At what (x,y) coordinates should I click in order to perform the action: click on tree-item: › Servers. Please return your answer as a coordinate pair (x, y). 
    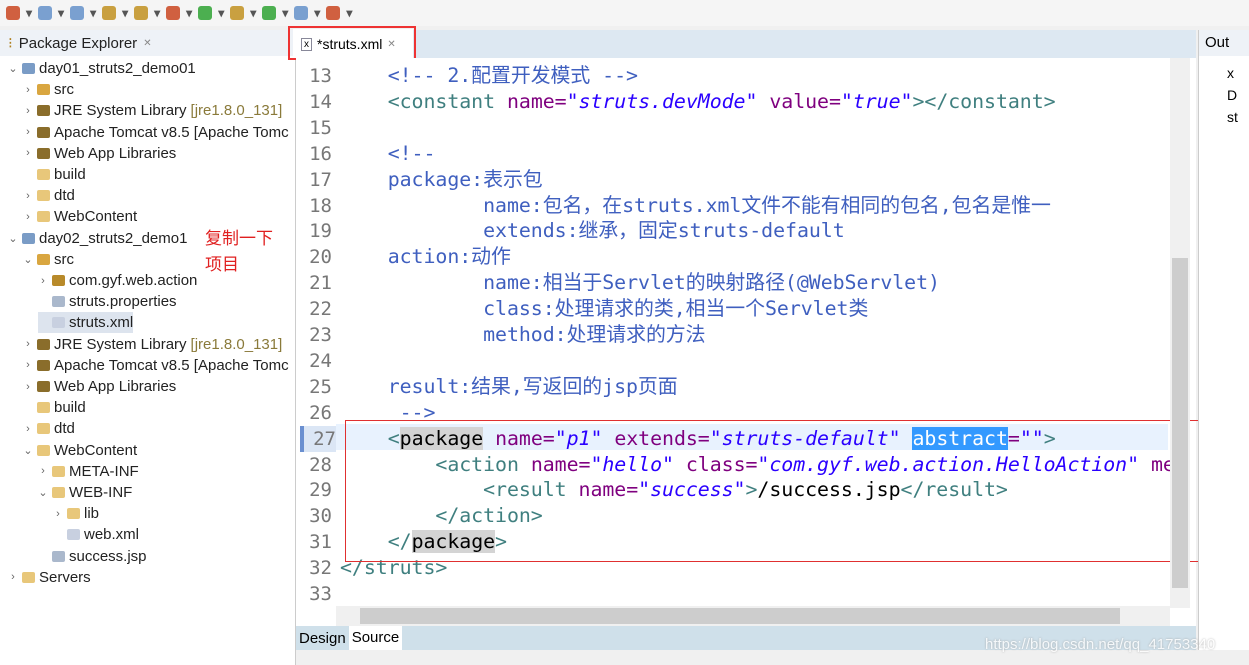
    Looking at the image, I should click on (49, 577).